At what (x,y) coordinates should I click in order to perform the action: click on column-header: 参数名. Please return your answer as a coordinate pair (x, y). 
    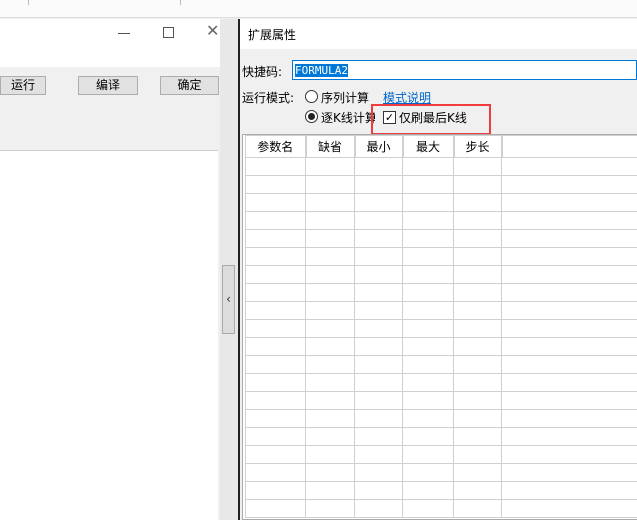
    Looking at the image, I should click on (276, 146).